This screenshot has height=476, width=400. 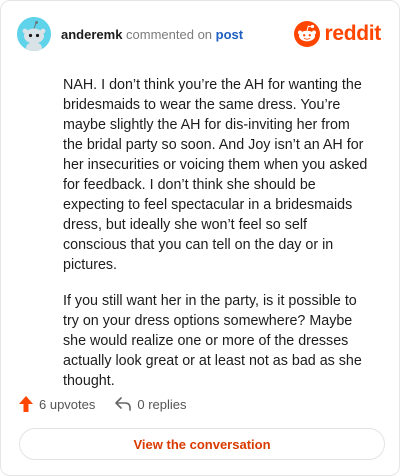 What do you see at coordinates (67, 404) in the screenshot?
I see `upvote-count: 6 upvotes` at bounding box center [67, 404].